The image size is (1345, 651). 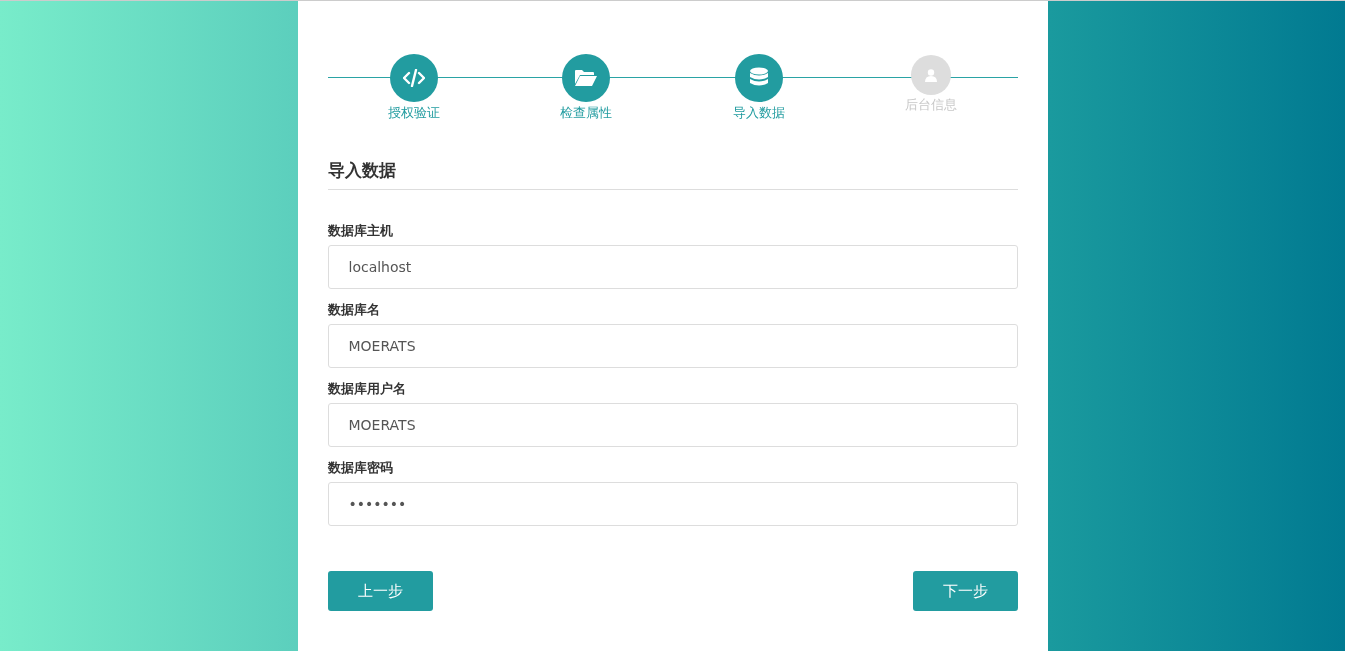 I want to click on input-field: •••••••, so click(x=672, y=504).